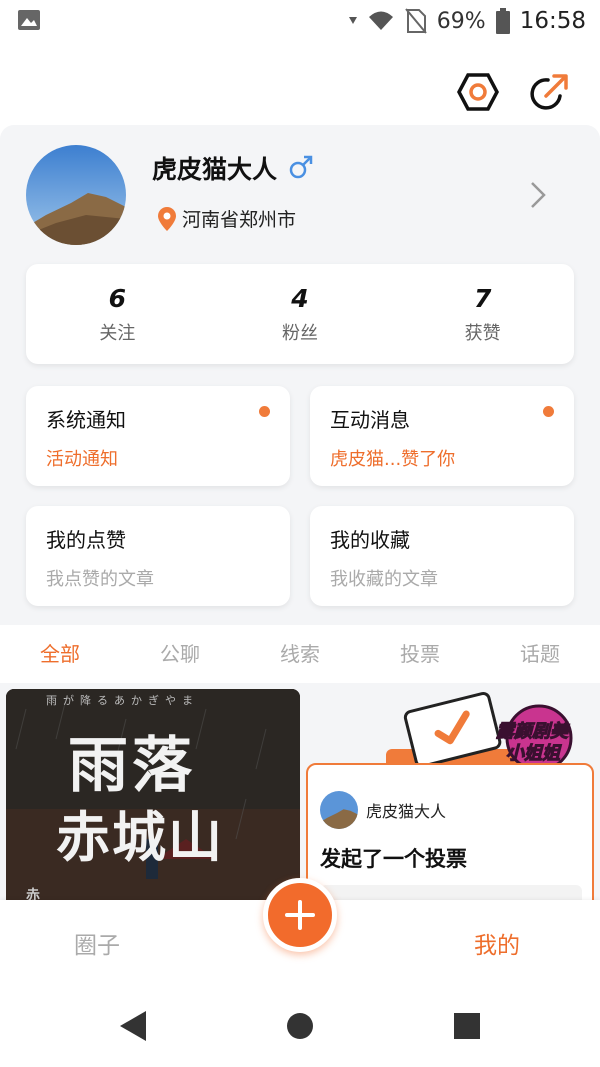 The image size is (600, 1067). What do you see at coordinates (100, 579) in the screenshot?
I see `tile-subtitle: 我点赞的文章` at bounding box center [100, 579].